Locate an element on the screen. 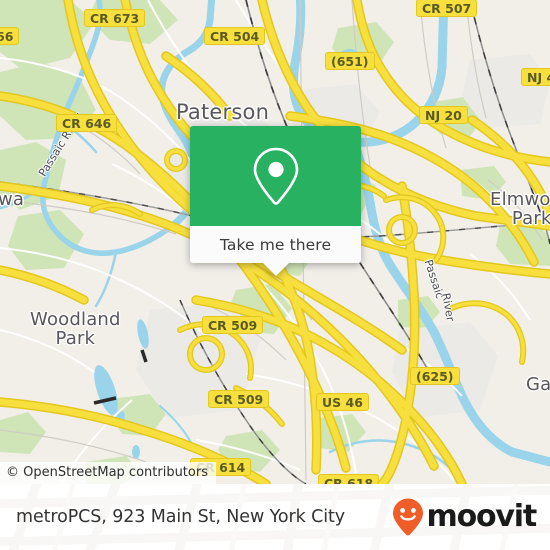 The height and width of the screenshot is (550, 550). road-shield-cr-673: CR 673 is located at coordinates (115, 18).